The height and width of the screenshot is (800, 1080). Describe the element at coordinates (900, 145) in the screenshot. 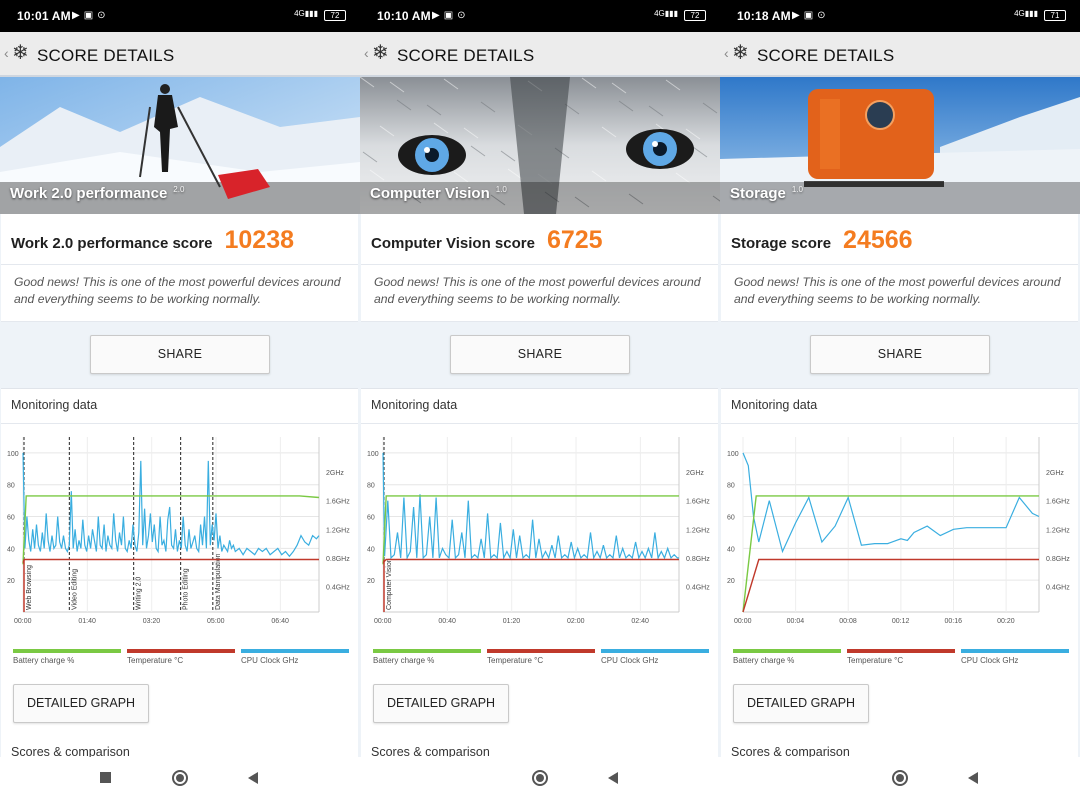

I see `benchmark-hero-image: Storage 1.0` at that location.